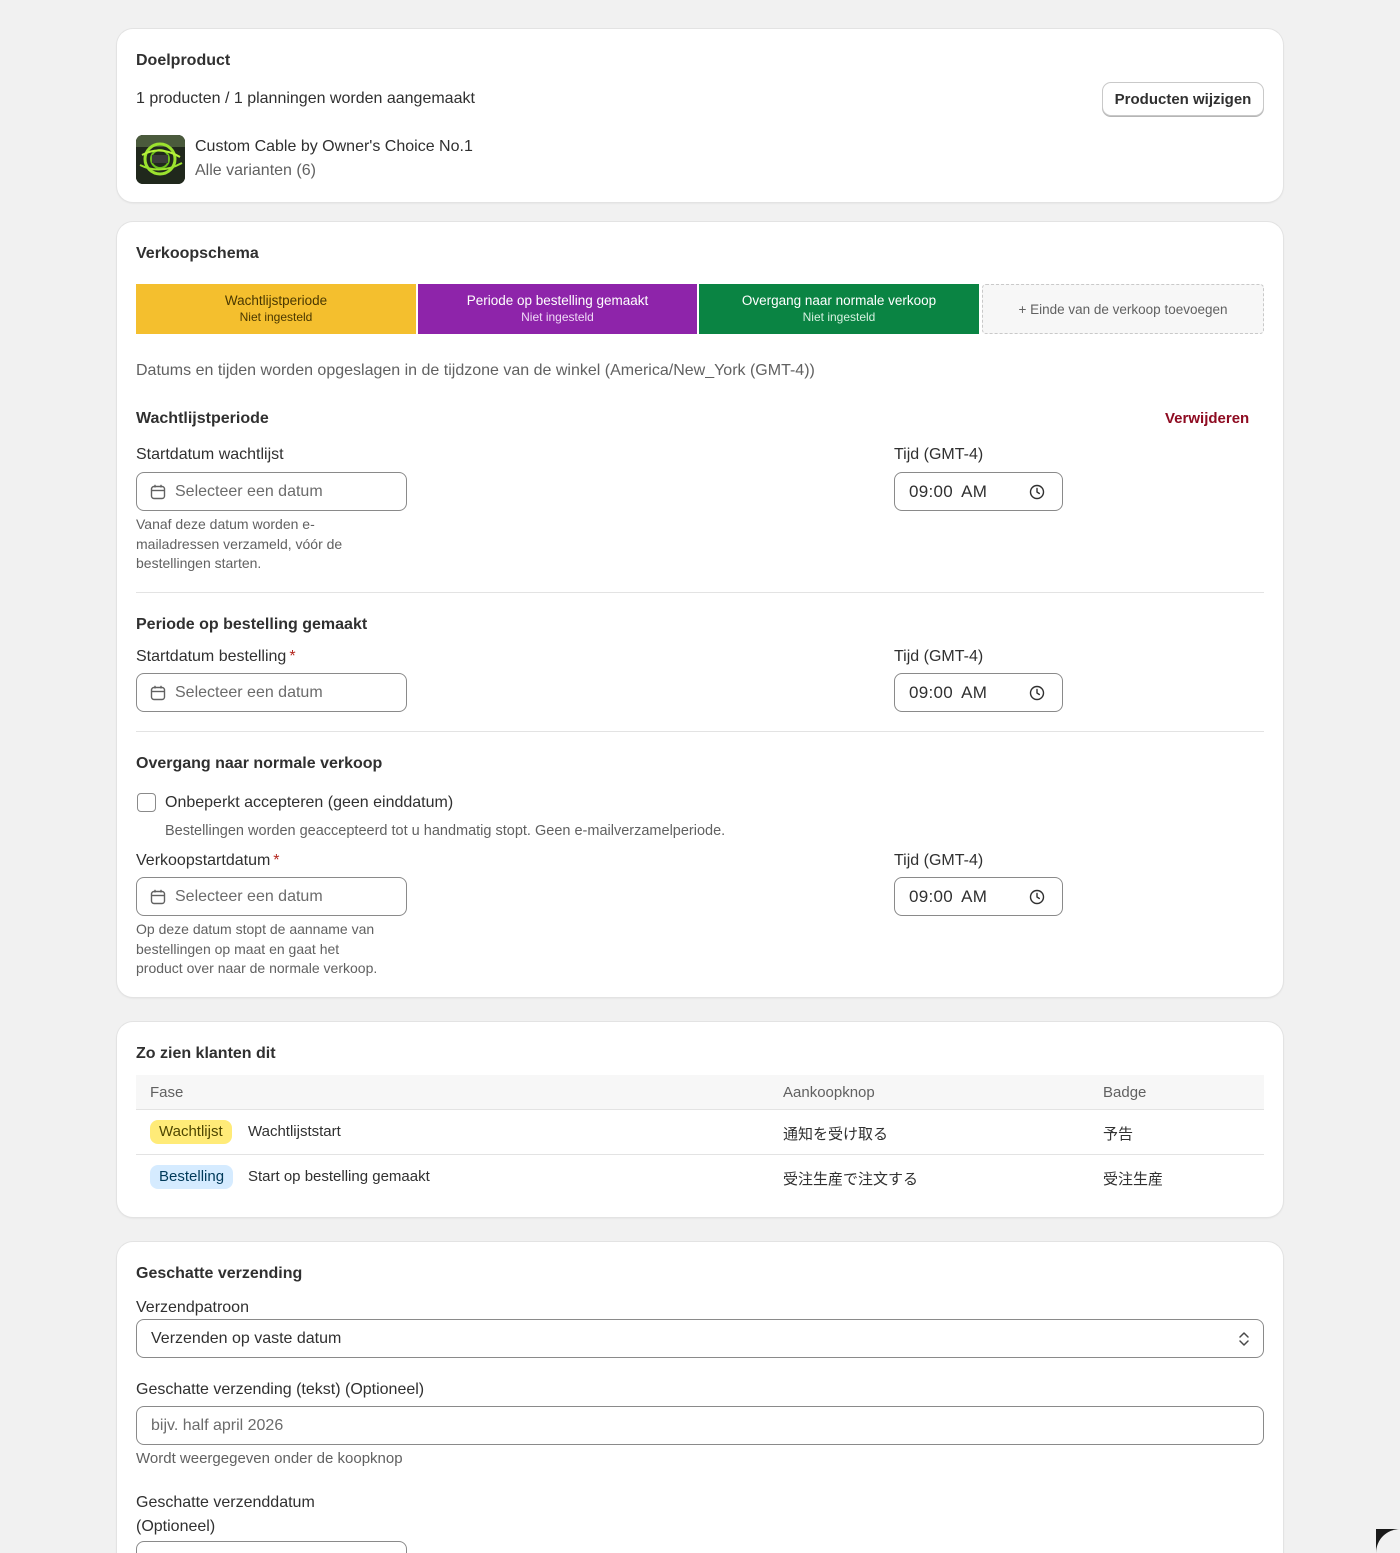 The width and height of the screenshot is (1400, 1553). I want to click on sale-start-date-input: Selecteer een datum, so click(271, 896).